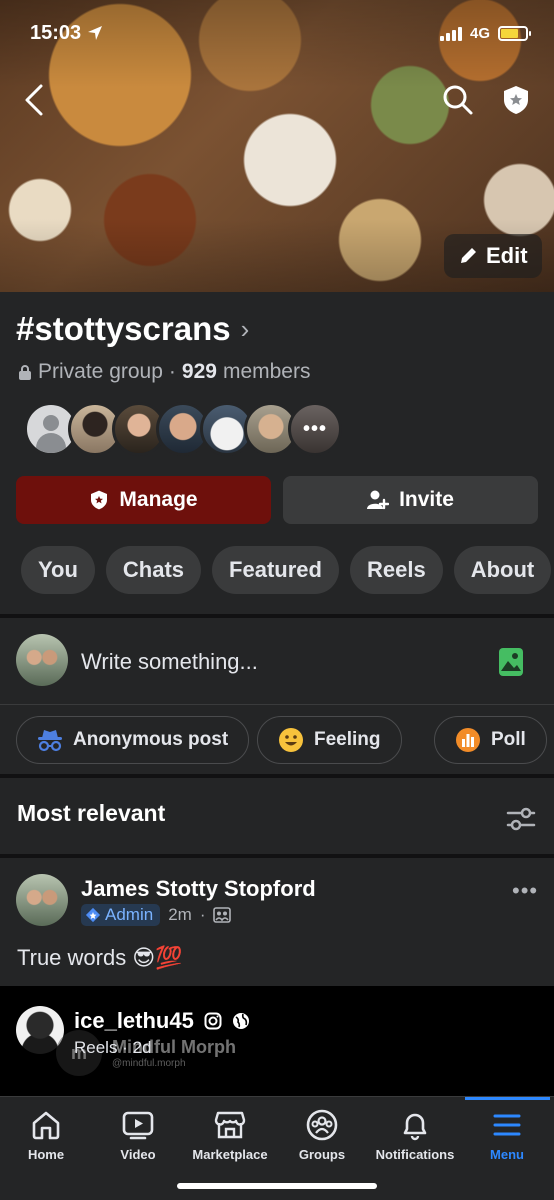  What do you see at coordinates (245, 328) in the screenshot?
I see `chevron-right-icon: ›` at bounding box center [245, 328].